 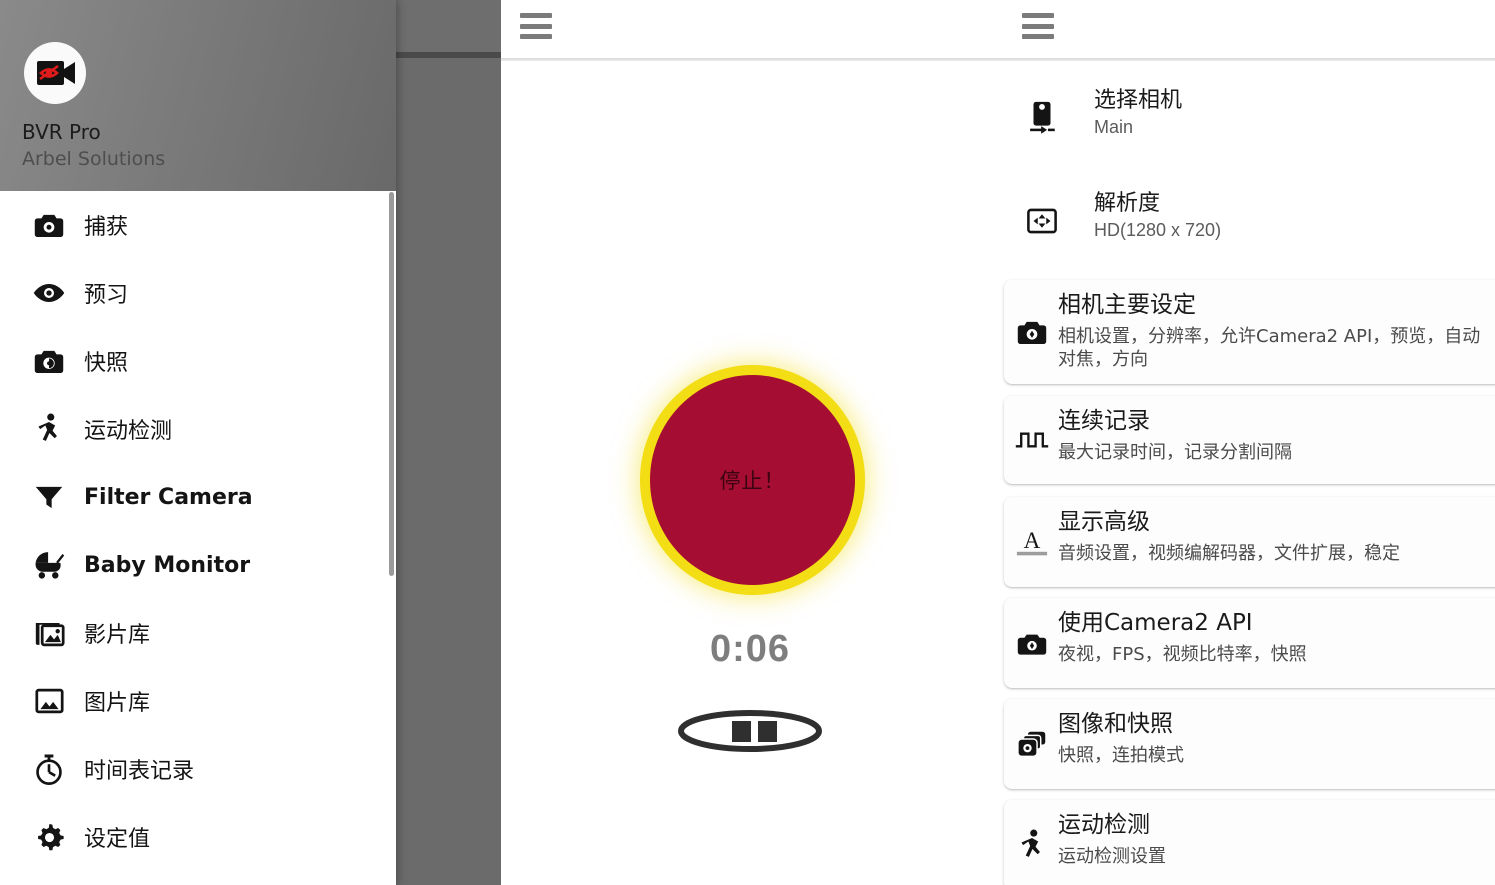 I want to click on stopwatch-icon, so click(x=49, y=769).